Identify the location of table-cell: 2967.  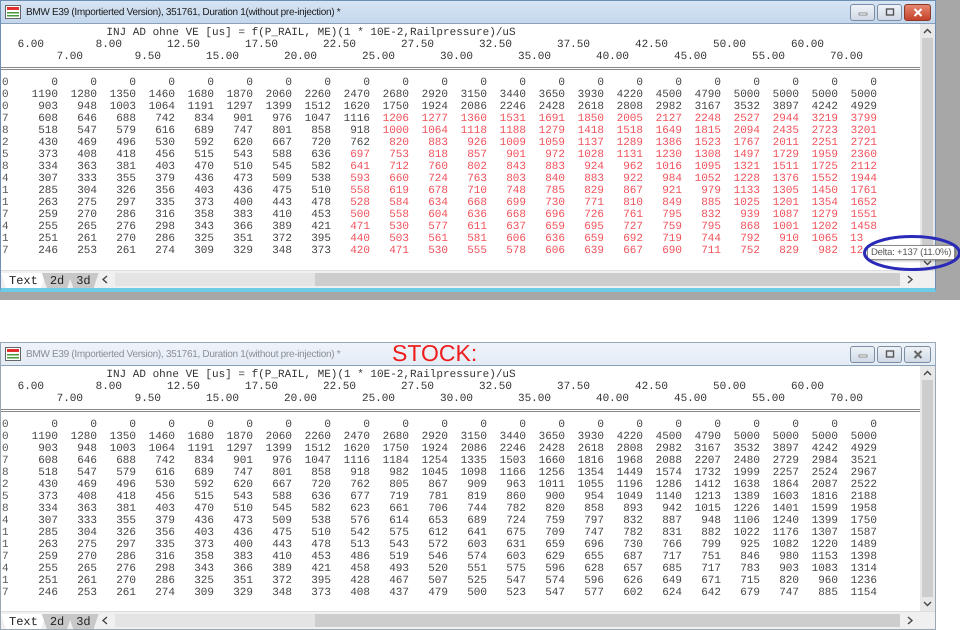
(863, 473).